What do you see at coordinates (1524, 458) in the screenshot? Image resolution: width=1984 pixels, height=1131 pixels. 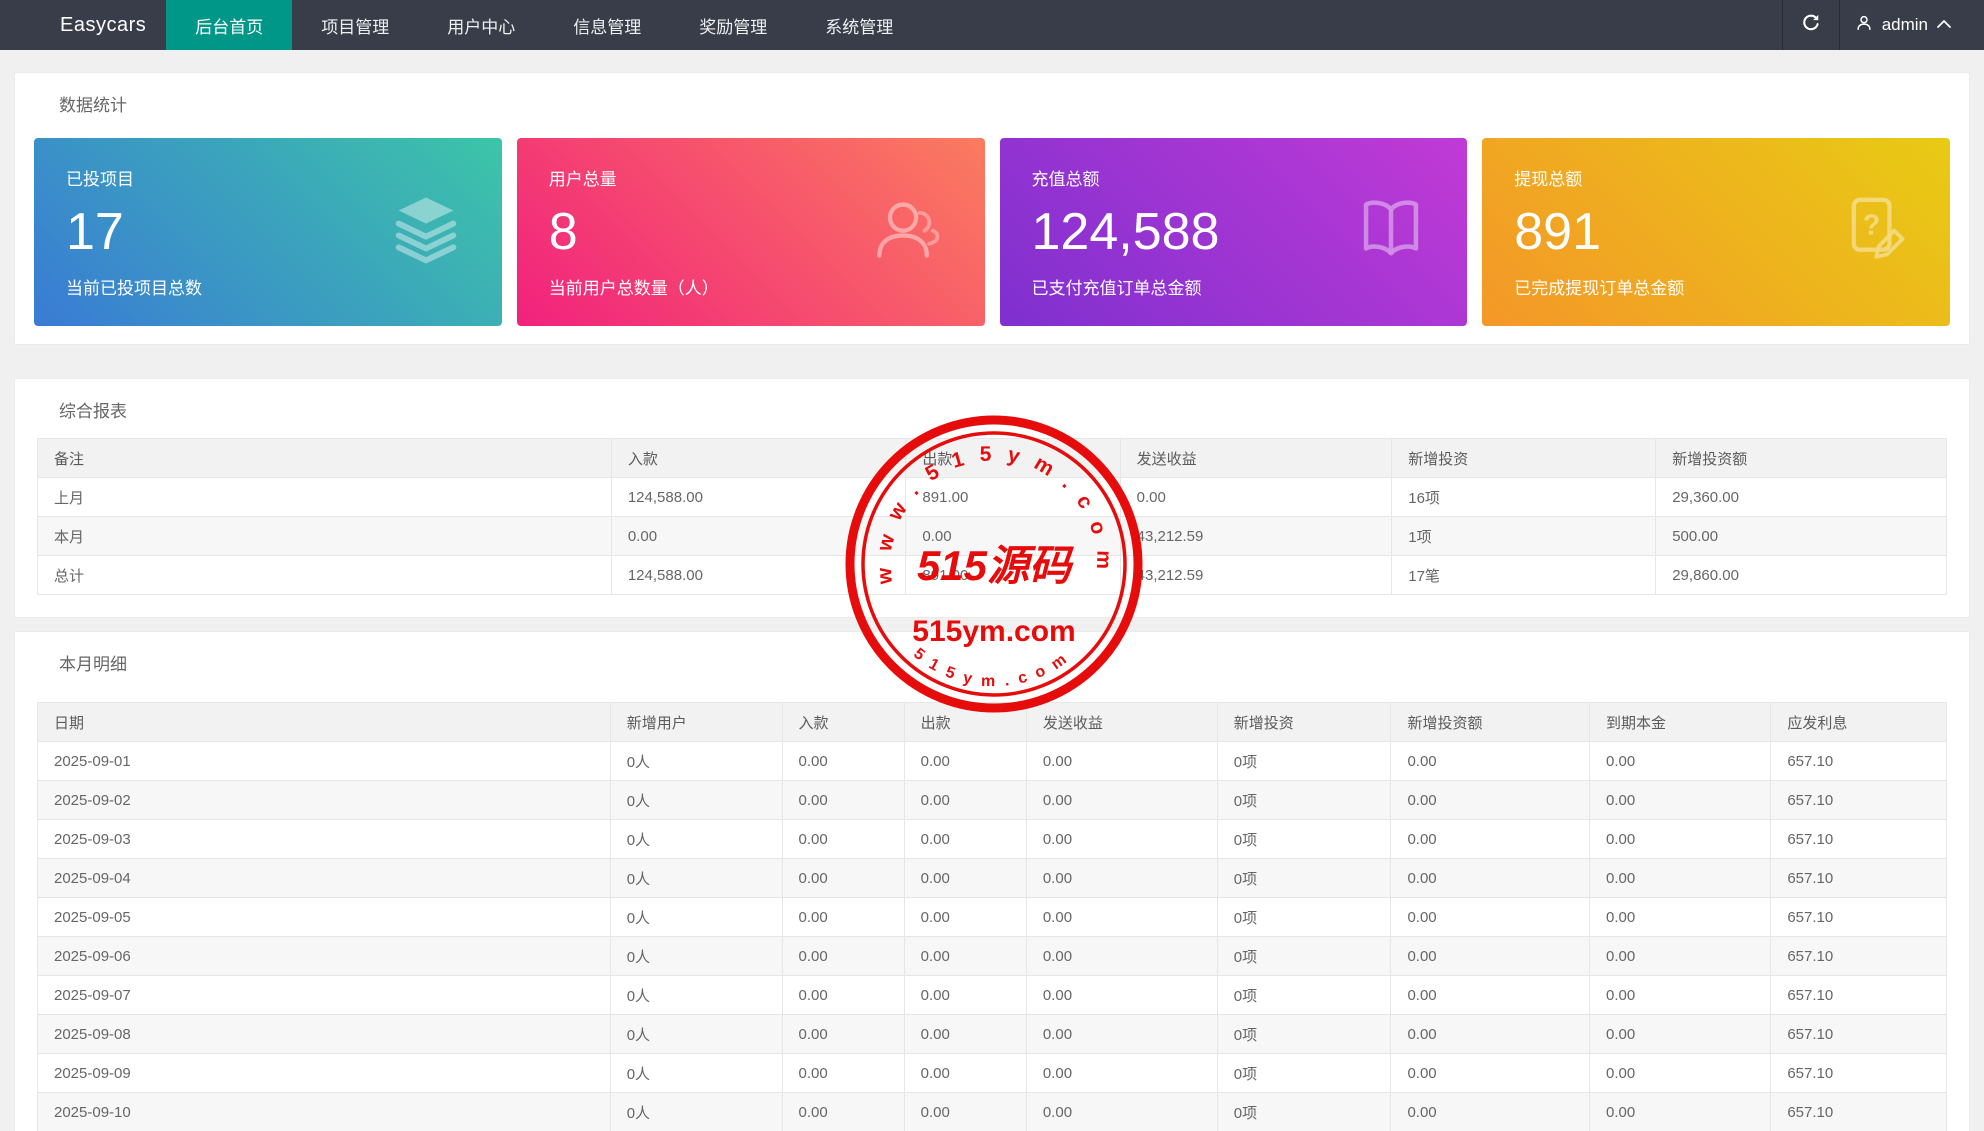 I see `column-header: 新增投资` at bounding box center [1524, 458].